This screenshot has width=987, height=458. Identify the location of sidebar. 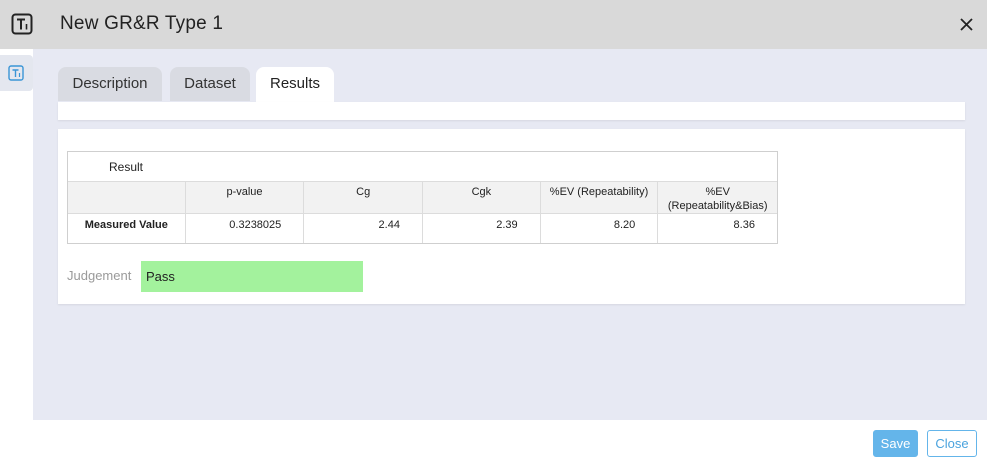
(16, 234).